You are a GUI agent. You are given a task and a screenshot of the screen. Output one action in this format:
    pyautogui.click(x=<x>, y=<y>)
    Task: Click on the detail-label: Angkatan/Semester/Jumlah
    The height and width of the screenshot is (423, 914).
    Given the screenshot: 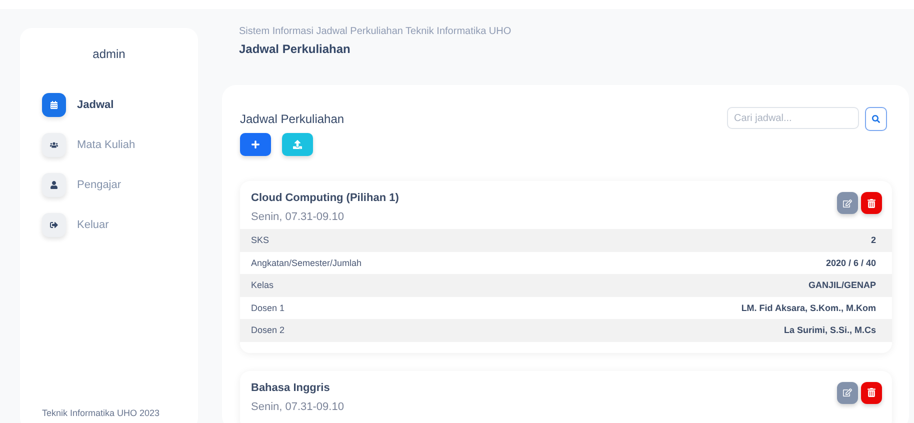 What is the action you would take?
    pyautogui.click(x=306, y=263)
    